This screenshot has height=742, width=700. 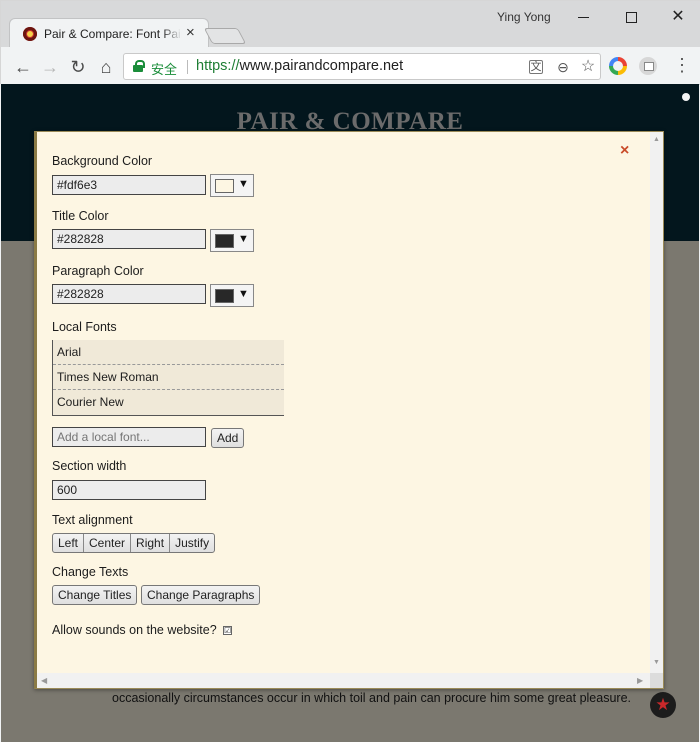 I want to click on list-item: Courier New, so click(x=168, y=402).